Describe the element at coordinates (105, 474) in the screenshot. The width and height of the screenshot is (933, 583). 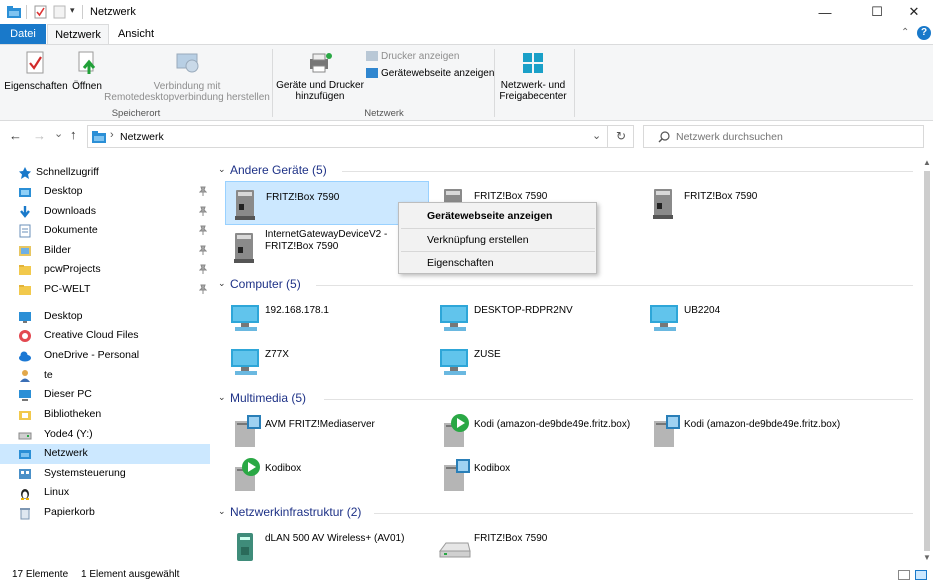
I see `sidebar-item-systemsteuerung: Systemsteuerung` at that location.